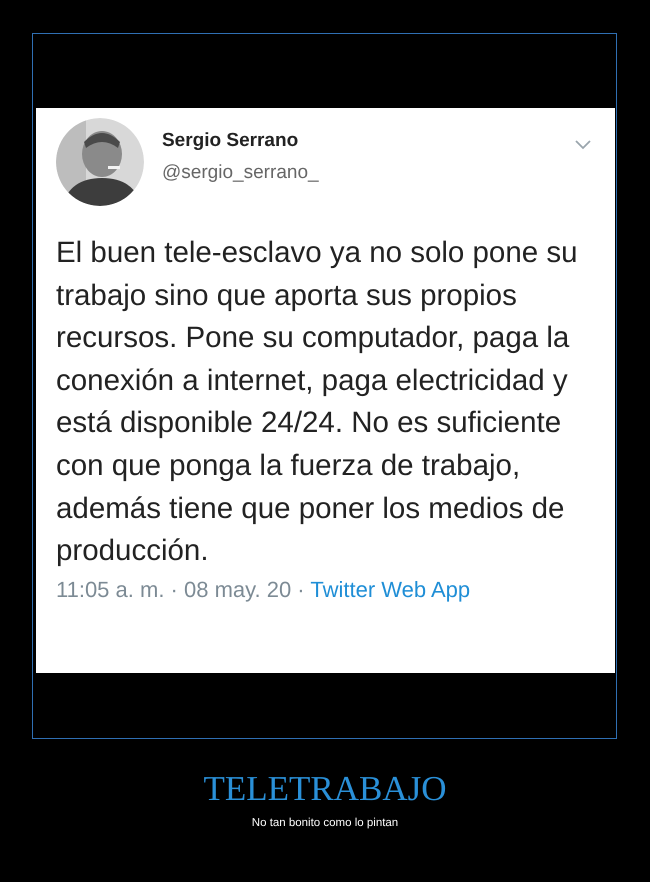 Image resolution: width=650 pixels, height=882 pixels. I want to click on chevron-down-icon, so click(583, 145).